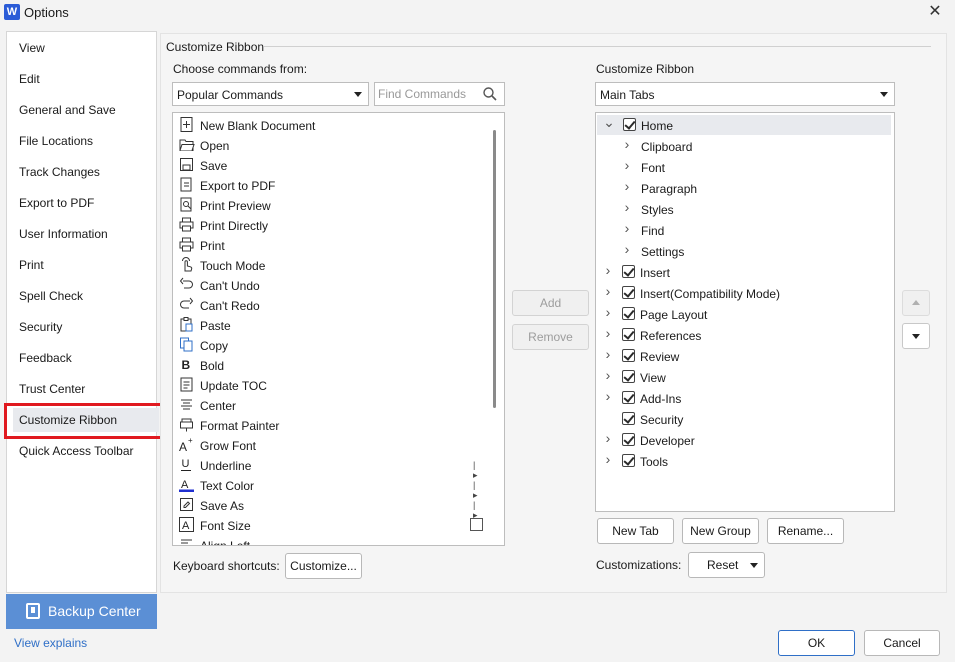  What do you see at coordinates (430, 94) in the screenshot?
I see `find-commands-input` at bounding box center [430, 94].